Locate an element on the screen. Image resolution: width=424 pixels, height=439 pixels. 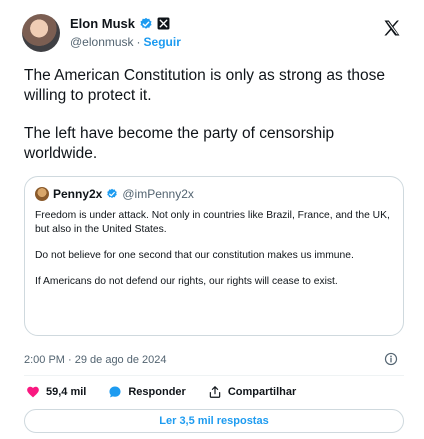
author-name: Elon Musk is located at coordinates (102, 23).